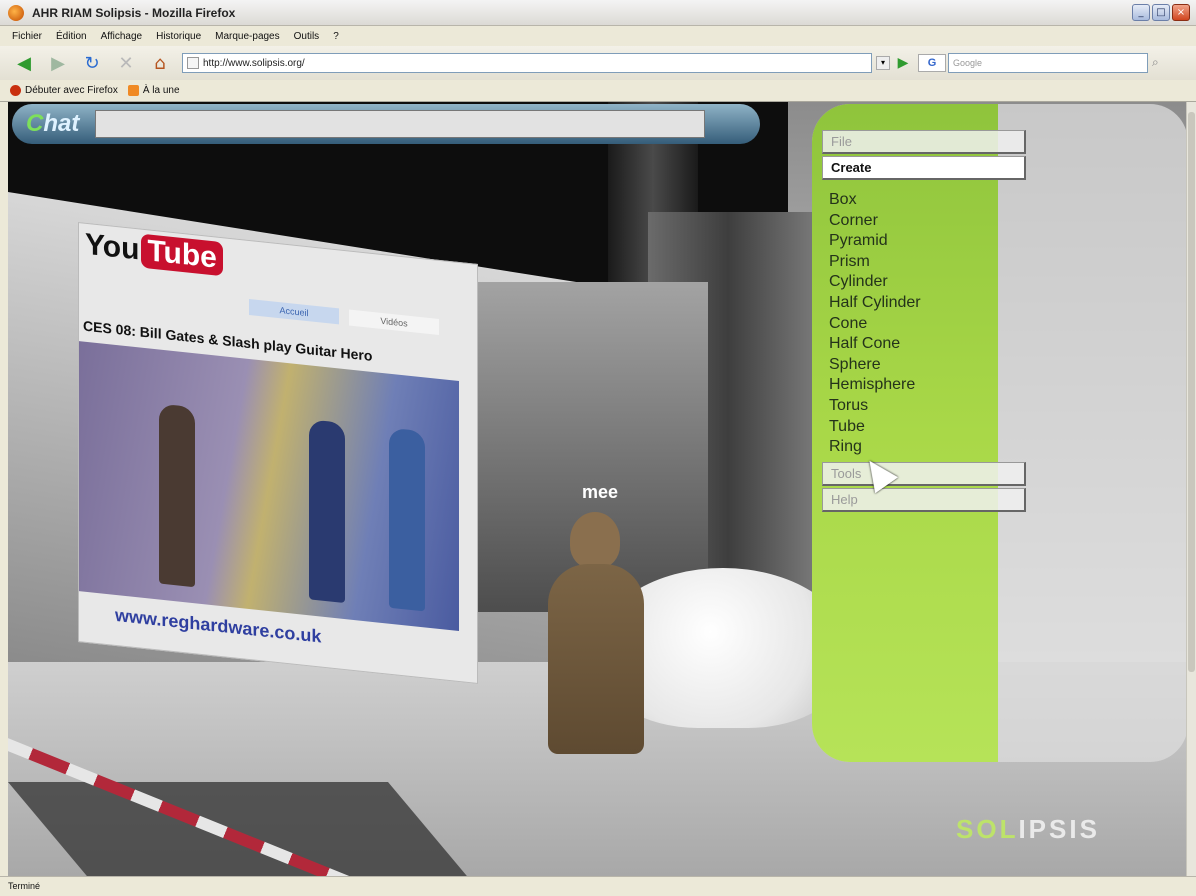 The width and height of the screenshot is (1196, 896). I want to click on bookmark-headlines: À la une, so click(153, 90).